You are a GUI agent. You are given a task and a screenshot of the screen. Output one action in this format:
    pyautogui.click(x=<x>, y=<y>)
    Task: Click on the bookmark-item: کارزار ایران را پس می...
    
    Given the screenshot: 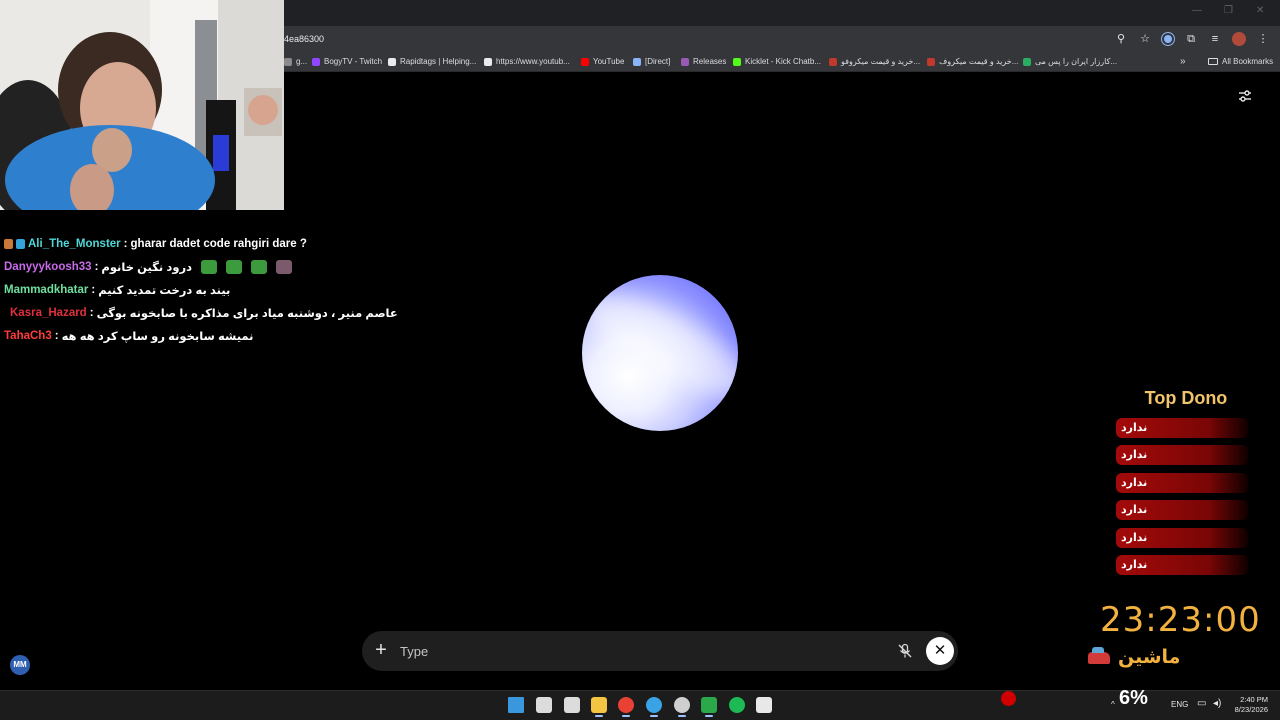 What is the action you would take?
    pyautogui.click(x=1070, y=61)
    